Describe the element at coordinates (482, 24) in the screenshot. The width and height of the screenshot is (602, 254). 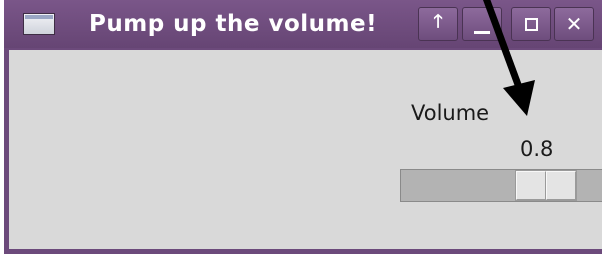
I see `minimize-button` at that location.